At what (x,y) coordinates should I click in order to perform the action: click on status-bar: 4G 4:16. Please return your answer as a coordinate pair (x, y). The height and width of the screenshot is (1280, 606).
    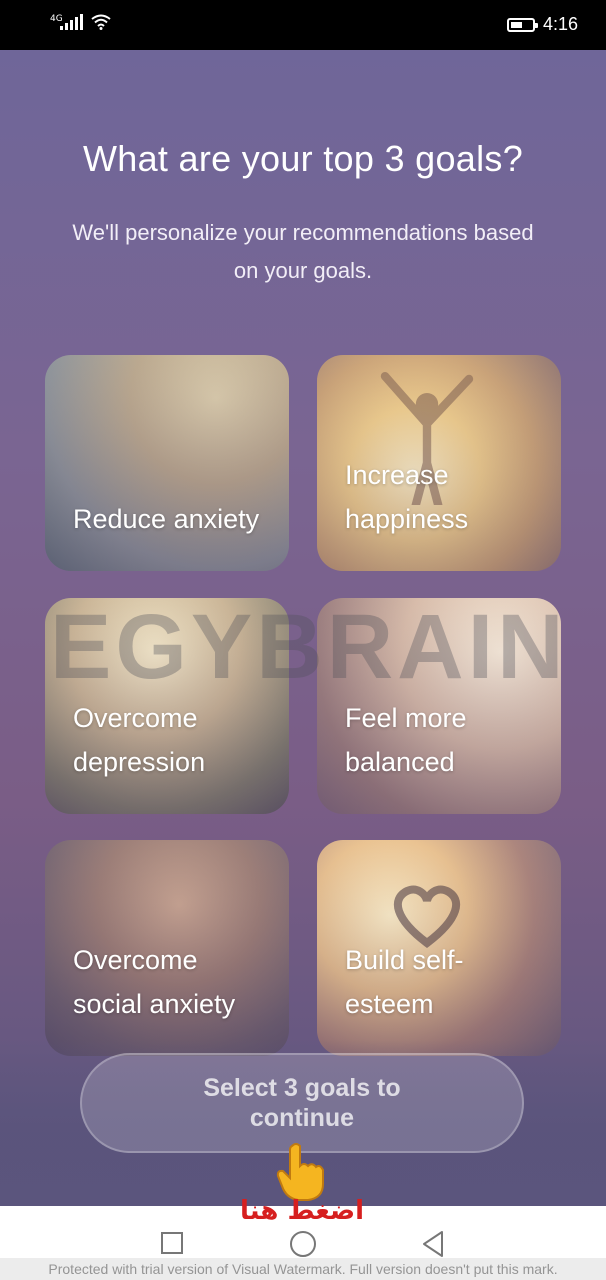
    Looking at the image, I should click on (303, 25).